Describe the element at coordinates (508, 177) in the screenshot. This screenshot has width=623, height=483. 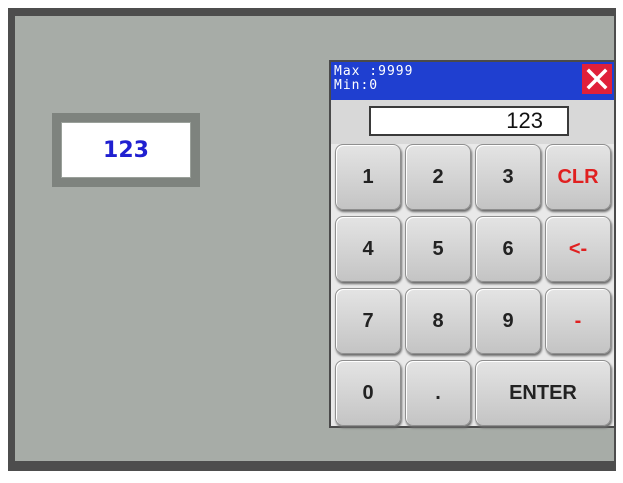
I see `key-3: 3` at that location.